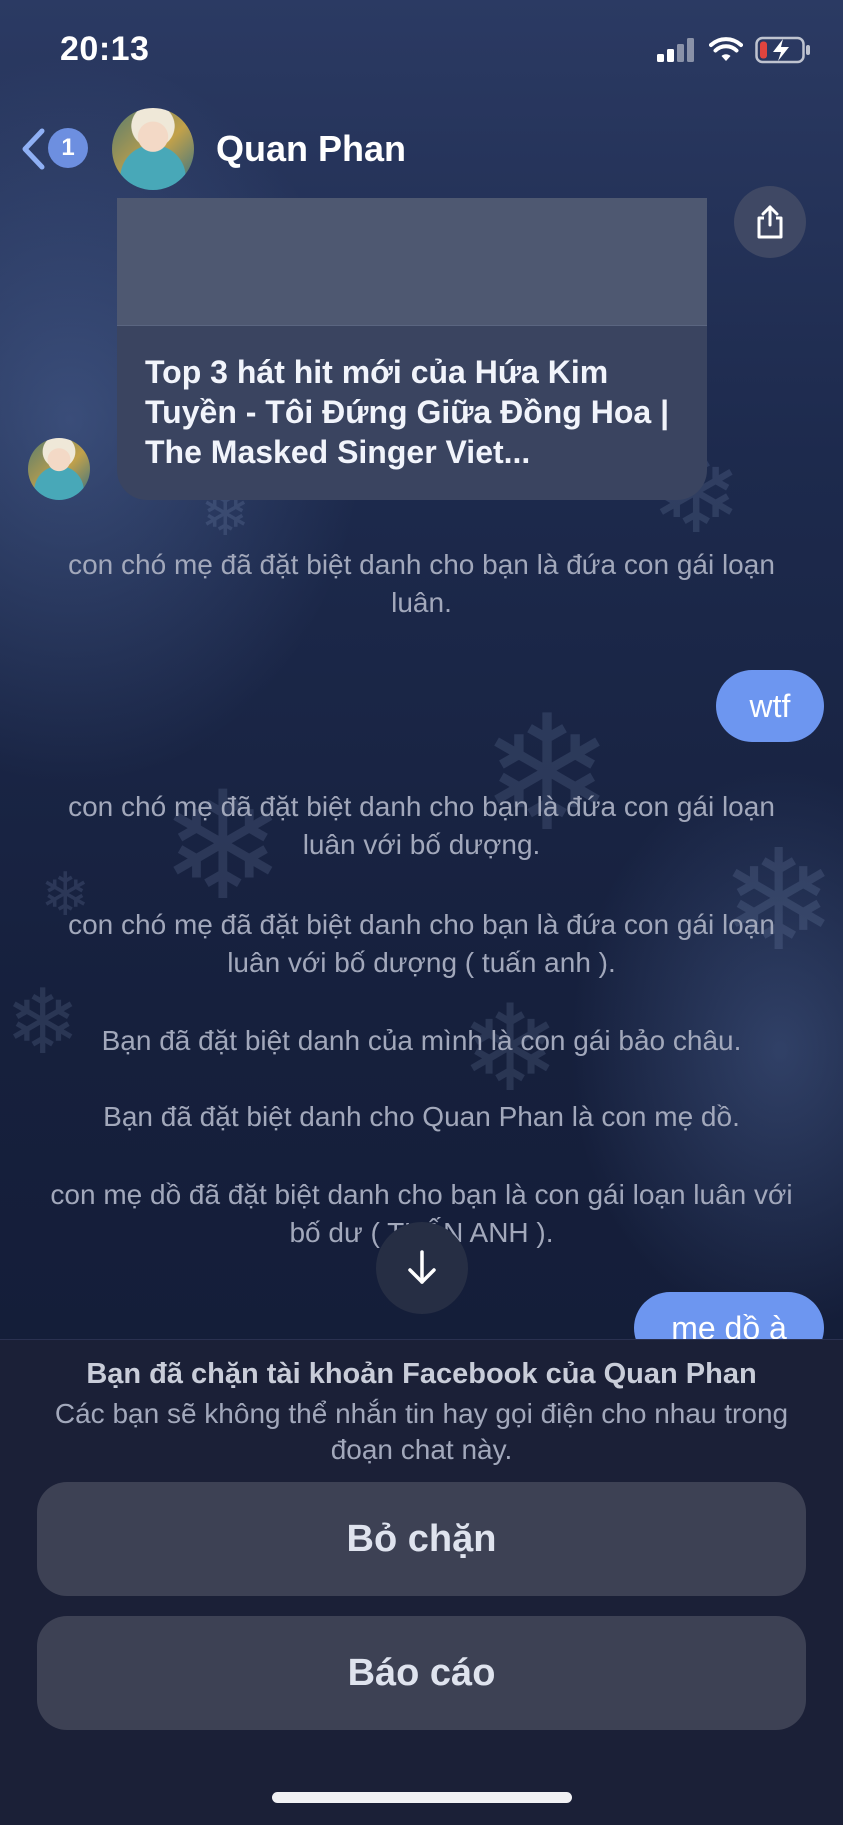 The height and width of the screenshot is (1825, 843). What do you see at coordinates (770, 706) in the screenshot?
I see `outgoing-message-bubble: wtf` at bounding box center [770, 706].